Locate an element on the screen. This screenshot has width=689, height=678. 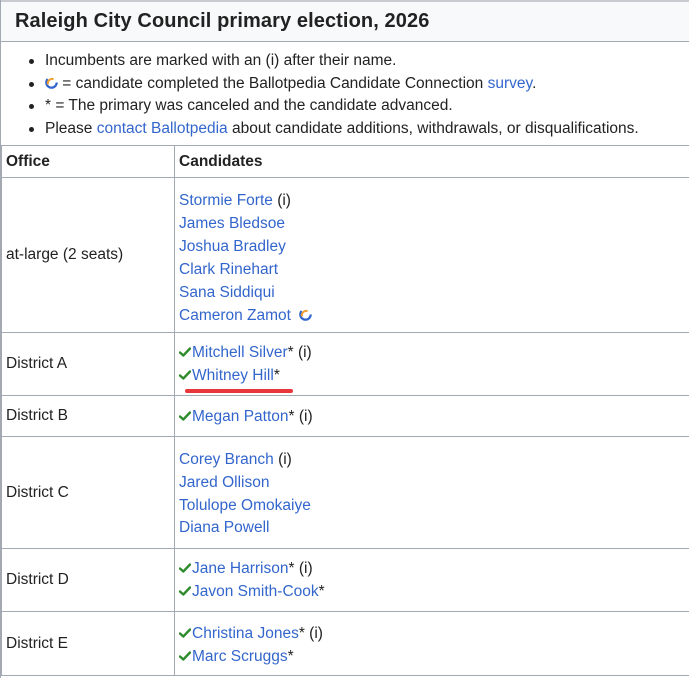
candidate-entry: Stormie Forte (i) is located at coordinates (431, 200).